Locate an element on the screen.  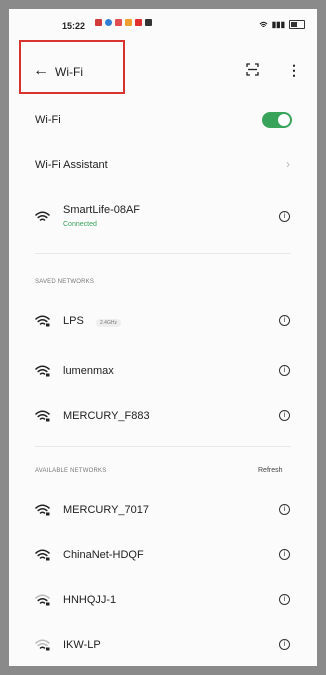
network-name: SmartLife-08AF is located at coordinates (102, 210).